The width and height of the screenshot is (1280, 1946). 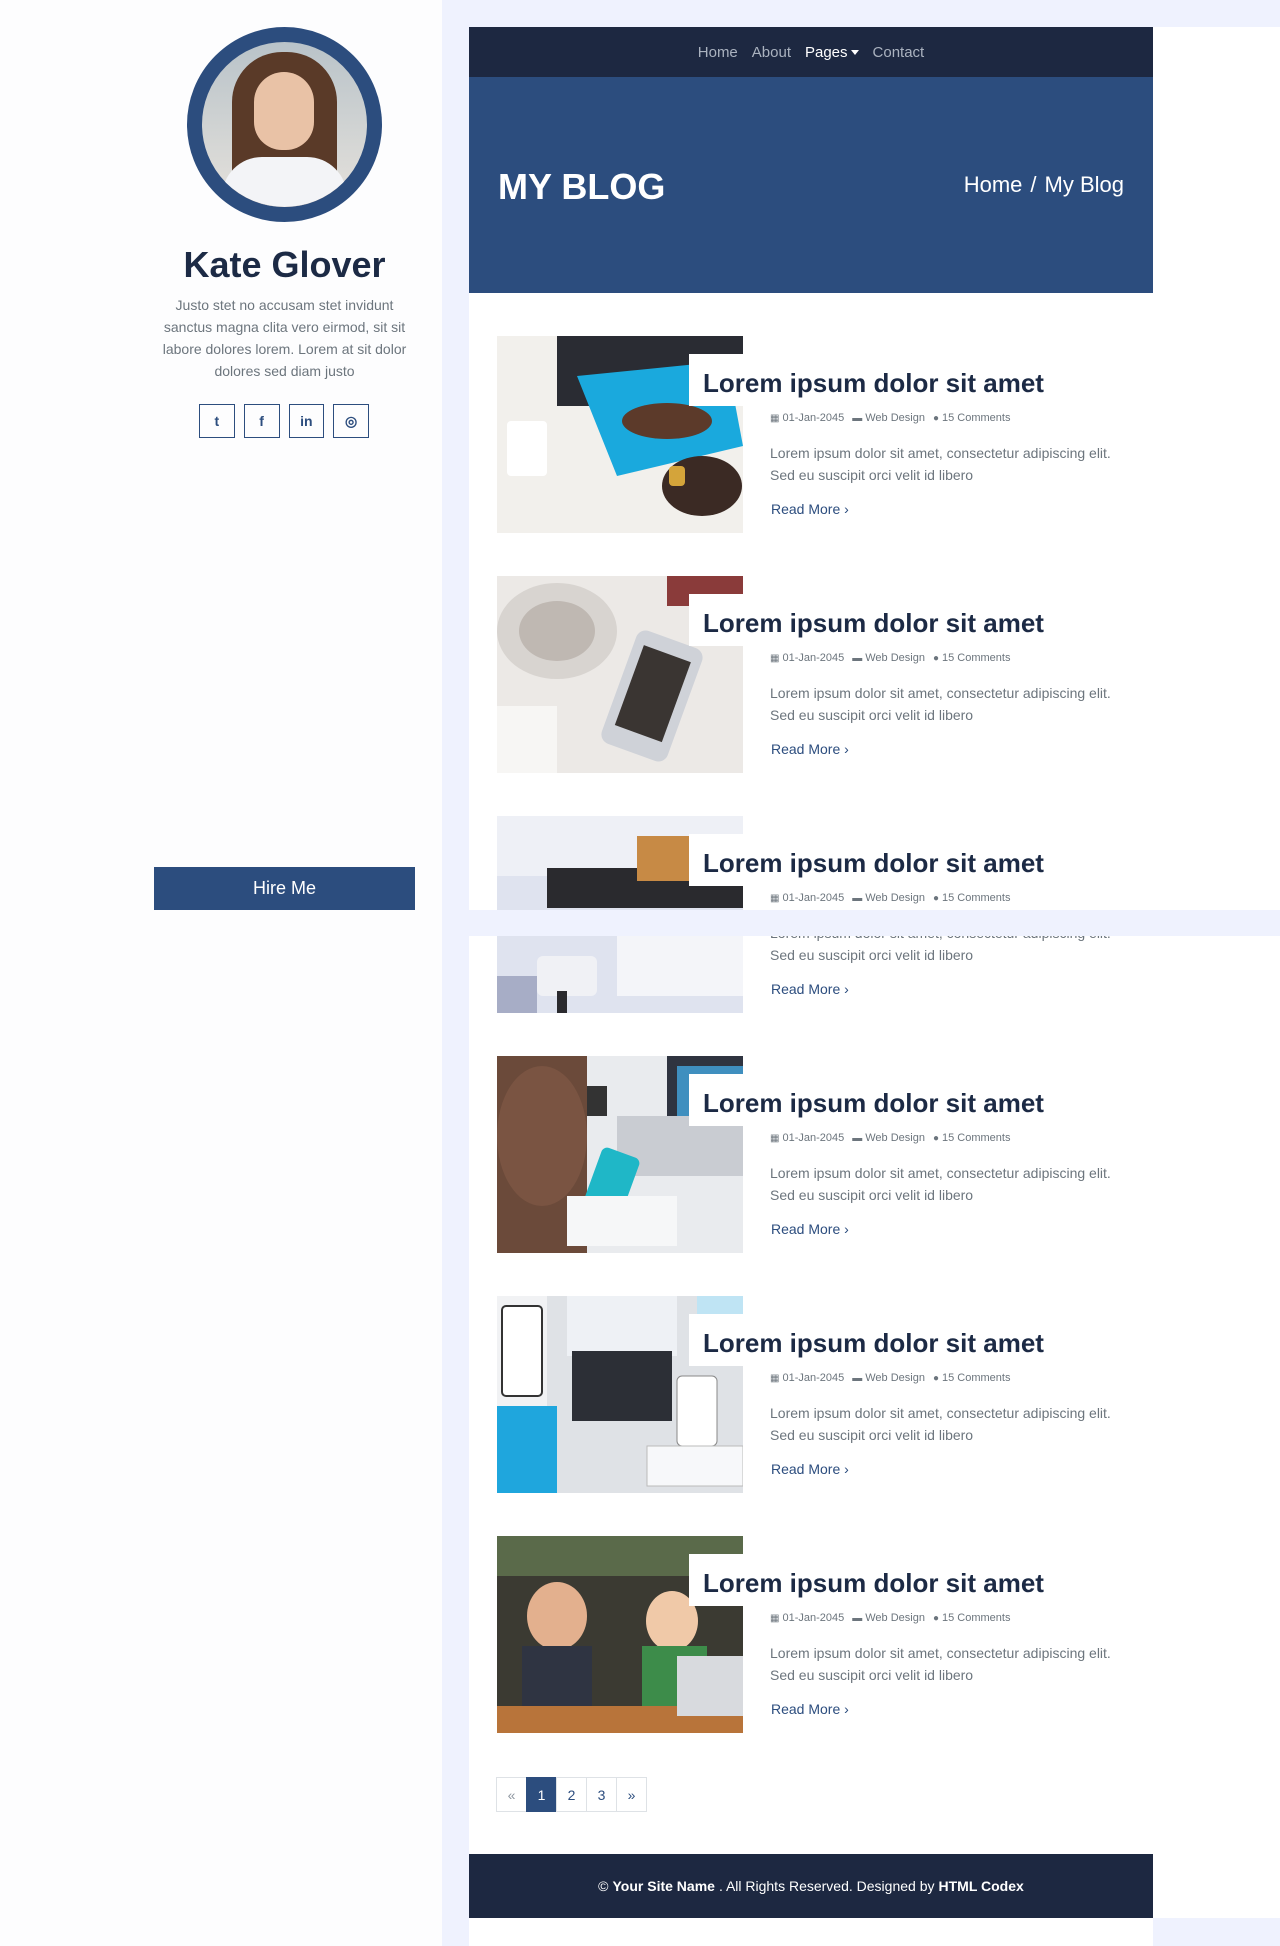 What do you see at coordinates (981, 1886) in the screenshot?
I see `designer-link: HTML Codex` at bounding box center [981, 1886].